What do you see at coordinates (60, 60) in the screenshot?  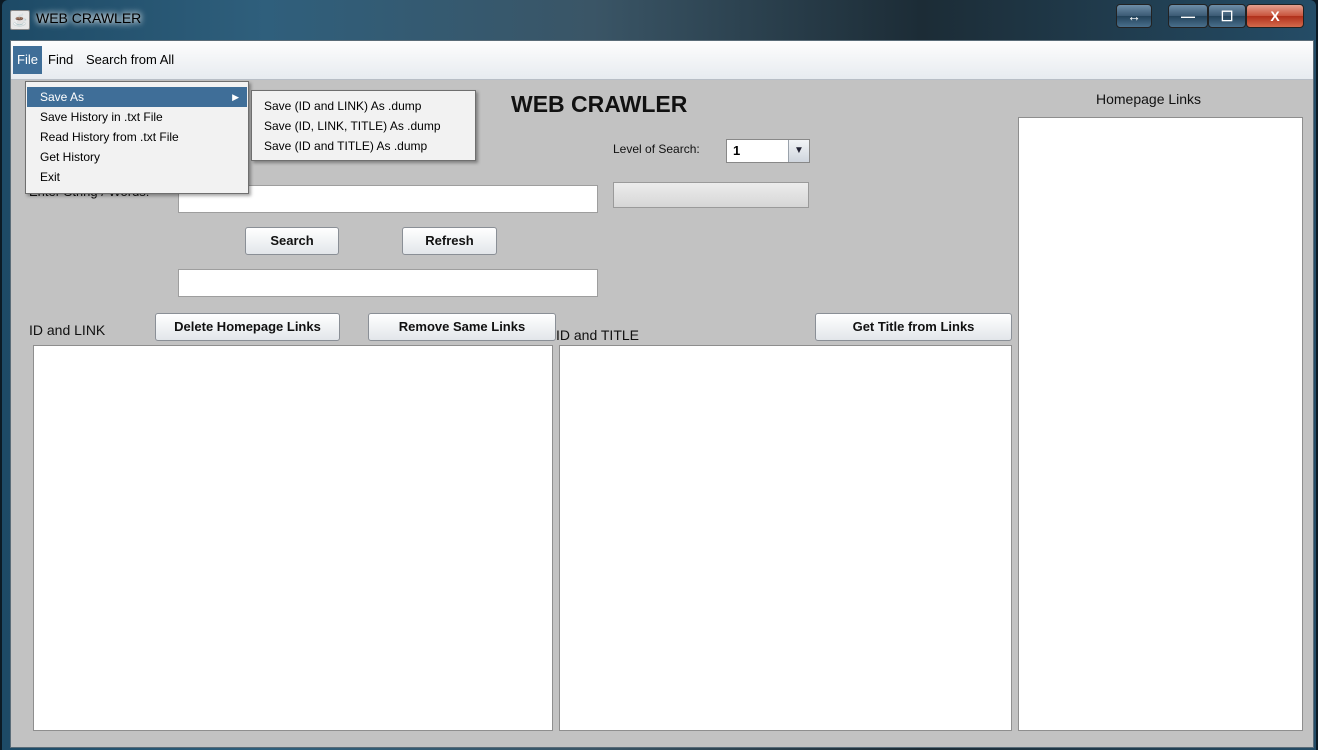 I see `menu-find: Find` at bounding box center [60, 60].